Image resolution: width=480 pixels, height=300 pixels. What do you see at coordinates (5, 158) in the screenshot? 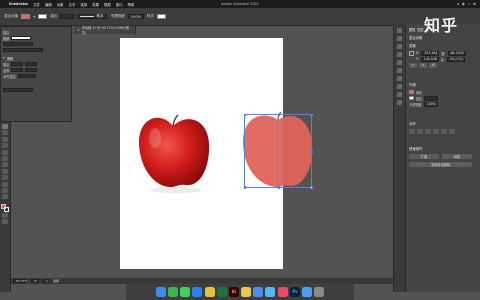
I see `rectangle-tool-icon` at bounding box center [5, 158].